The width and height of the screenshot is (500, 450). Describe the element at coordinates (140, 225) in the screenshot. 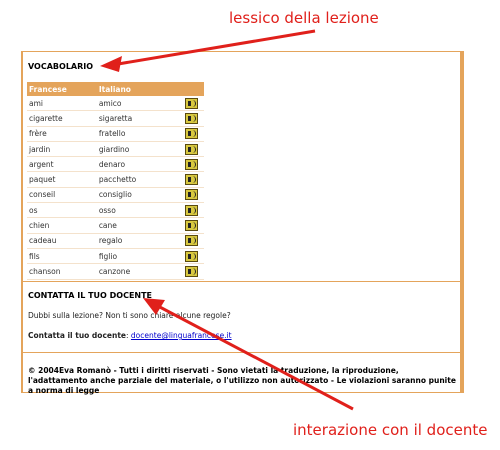

I see `italian-word: cane` at that location.